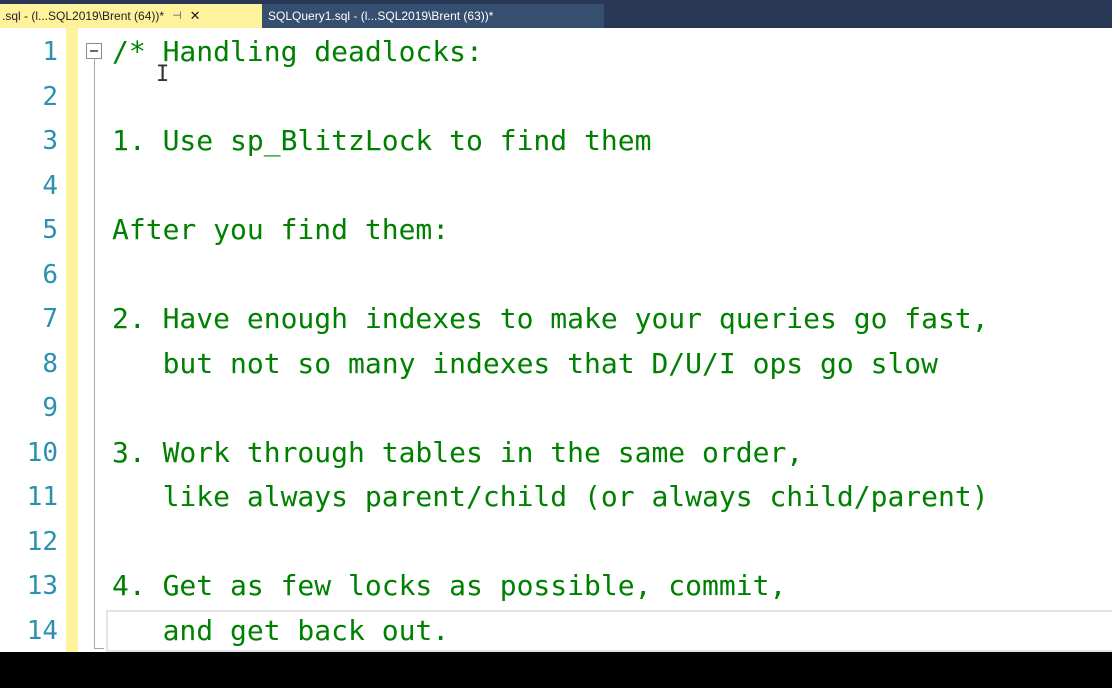 Image resolution: width=1112 pixels, height=688 pixels. Describe the element at coordinates (50, 96) in the screenshot. I see `line-number: 2` at that location.